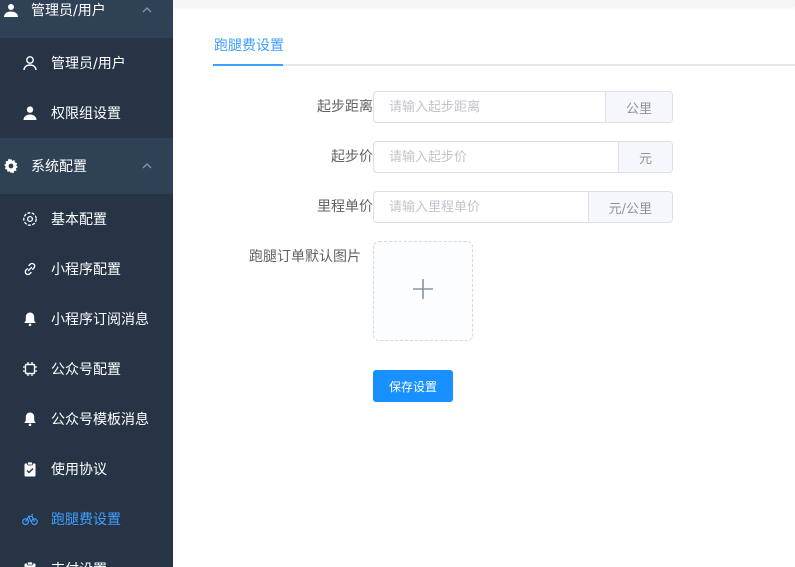 This screenshot has height=567, width=795. I want to click on settings-outline-icon, so click(30, 219).